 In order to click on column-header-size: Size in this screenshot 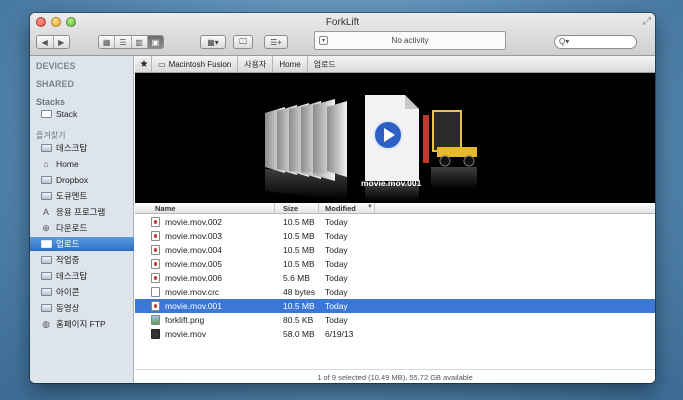, I will do `click(290, 208)`.